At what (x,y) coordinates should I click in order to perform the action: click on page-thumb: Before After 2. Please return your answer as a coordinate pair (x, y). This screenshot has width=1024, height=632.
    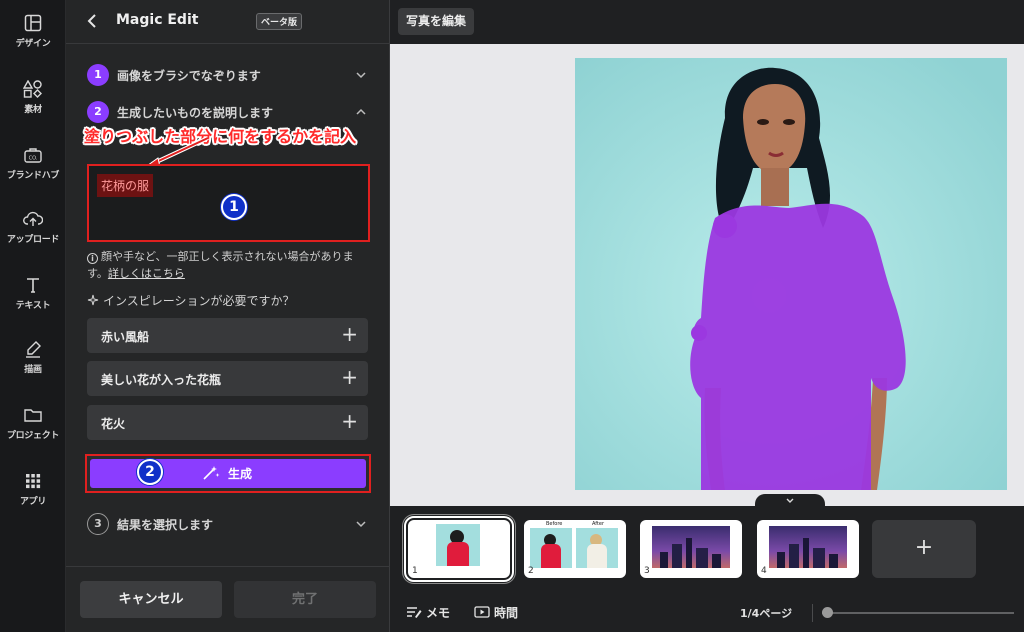
    Looking at the image, I should click on (575, 549).